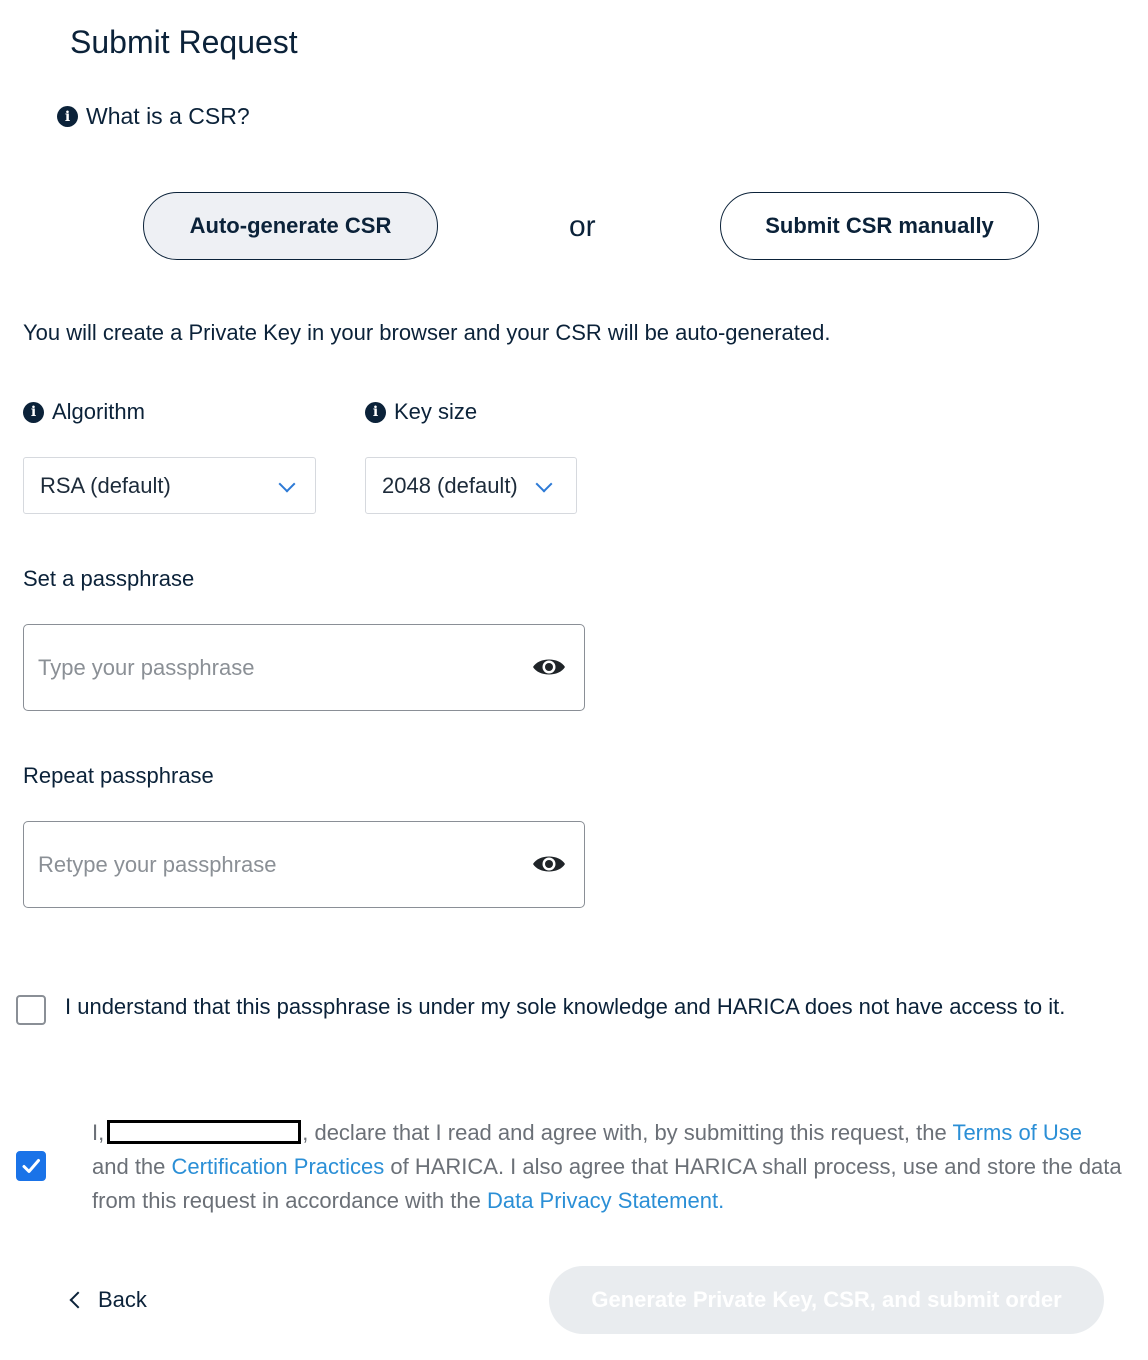 This screenshot has height=1360, width=1148. What do you see at coordinates (98, 1132) in the screenshot?
I see `declaration-prefix: I,` at bounding box center [98, 1132].